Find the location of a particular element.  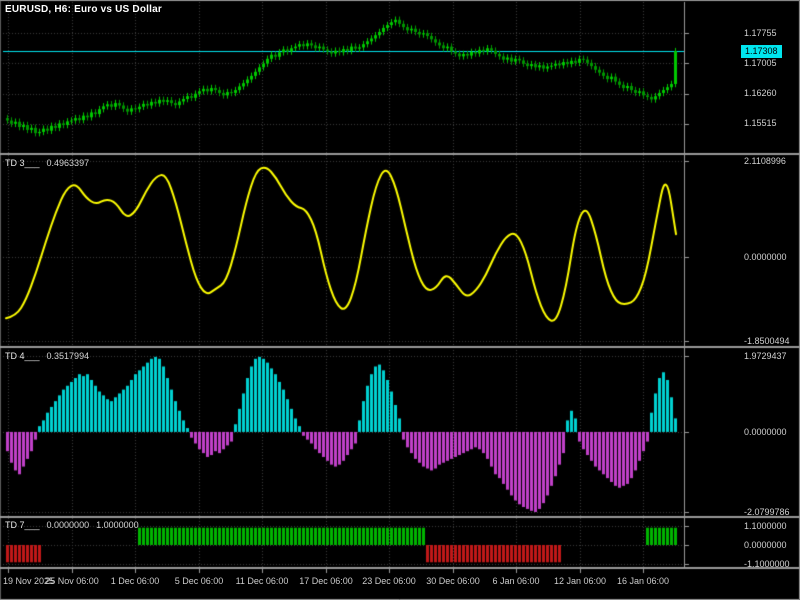

td7-axis-label: 1.1000000 is located at coordinates (765, 526).